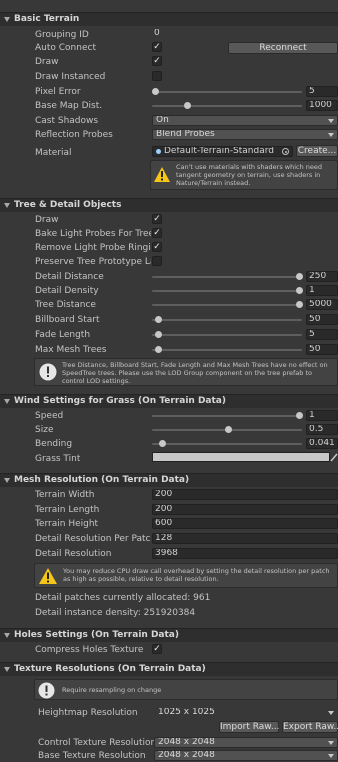 The width and height of the screenshot is (338, 762). Describe the element at coordinates (227, 305) in the screenshot. I see `tree-distance-slider-track` at that location.